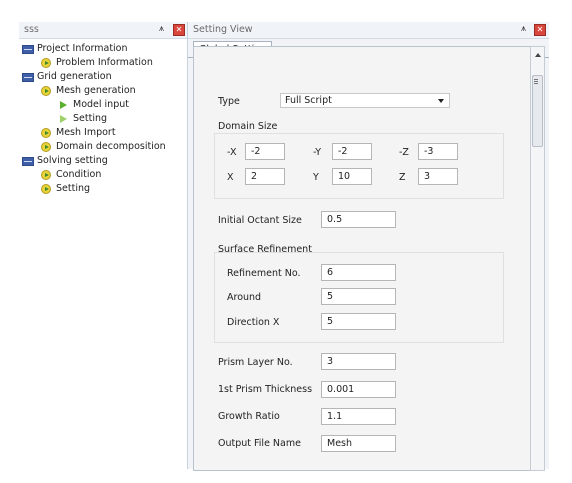 The height and width of the screenshot is (483, 572). What do you see at coordinates (358, 296) in the screenshot?
I see `around-field: 5` at bounding box center [358, 296].